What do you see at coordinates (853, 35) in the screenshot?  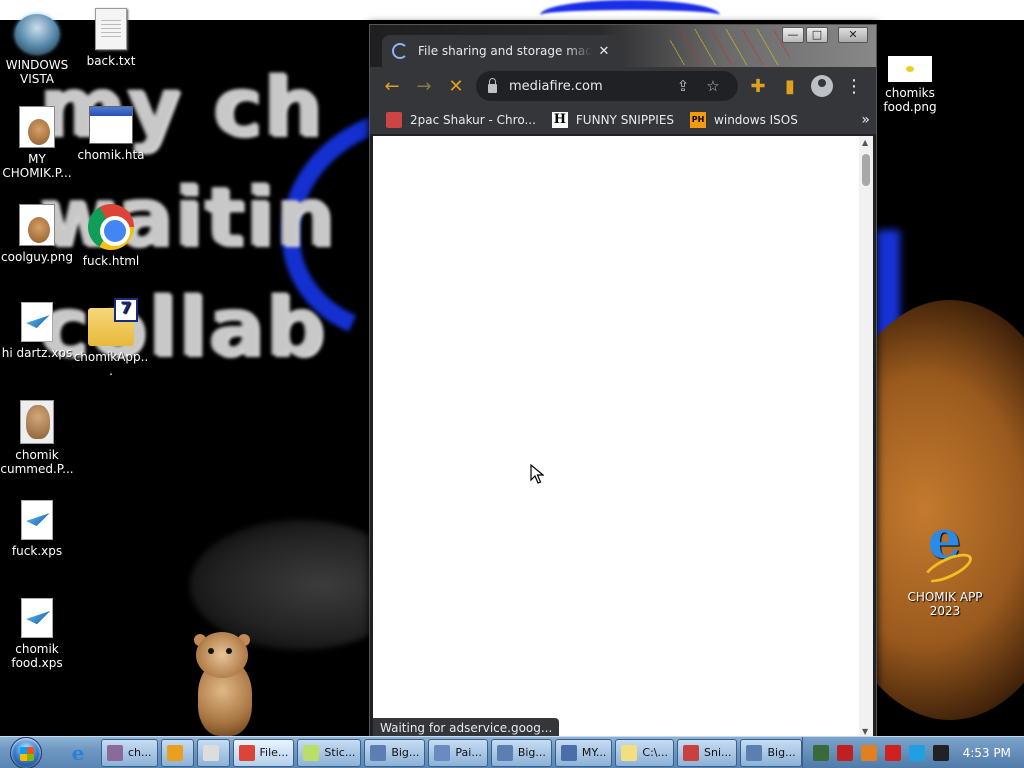 I see `window-close-button: ✕` at bounding box center [853, 35].